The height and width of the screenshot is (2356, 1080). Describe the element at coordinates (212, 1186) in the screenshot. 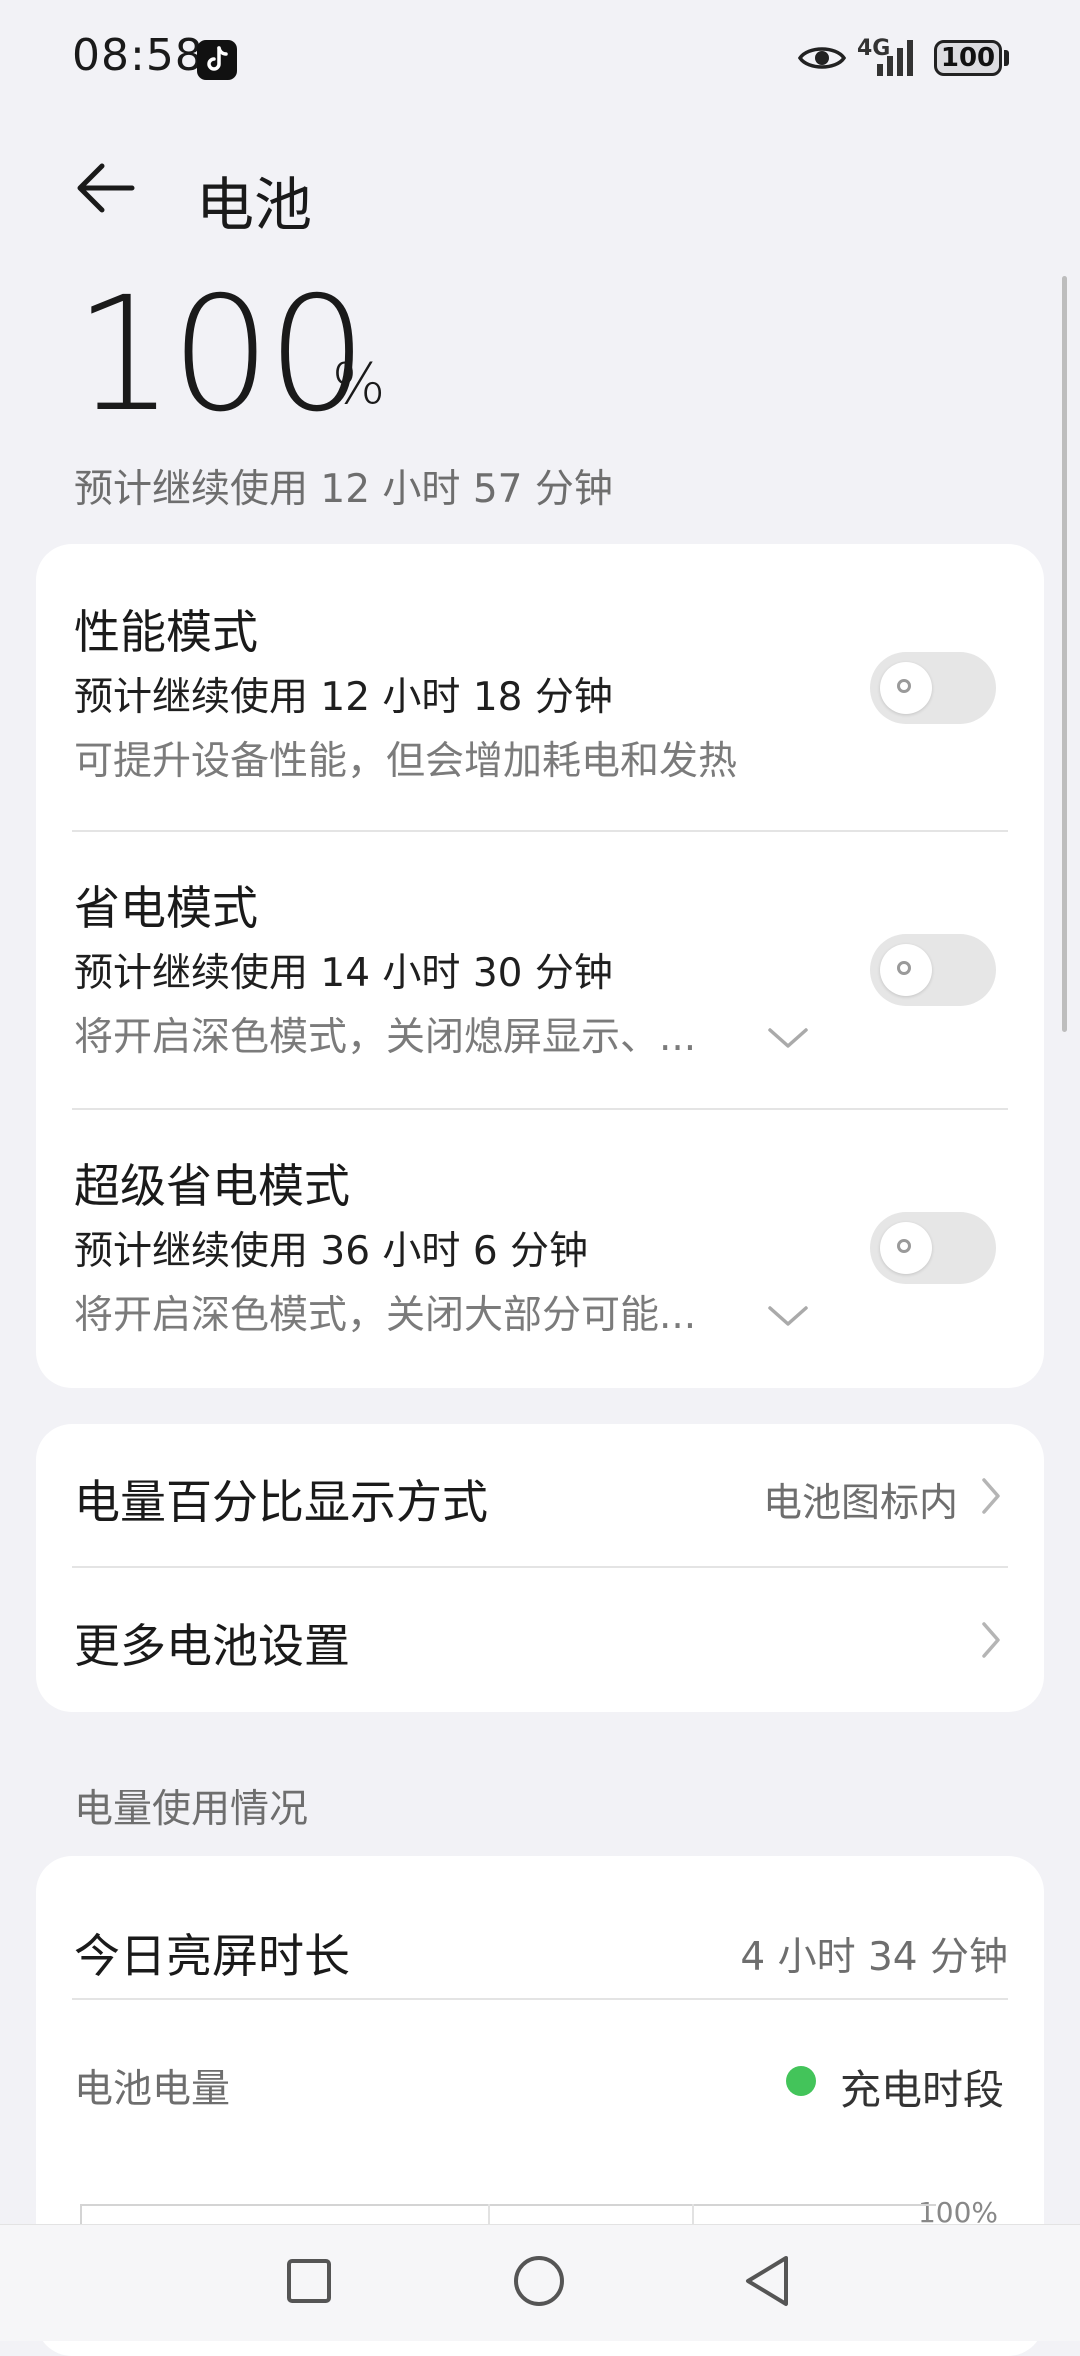

I see `super-power-saving-mode-title: 超级省电模式` at that location.